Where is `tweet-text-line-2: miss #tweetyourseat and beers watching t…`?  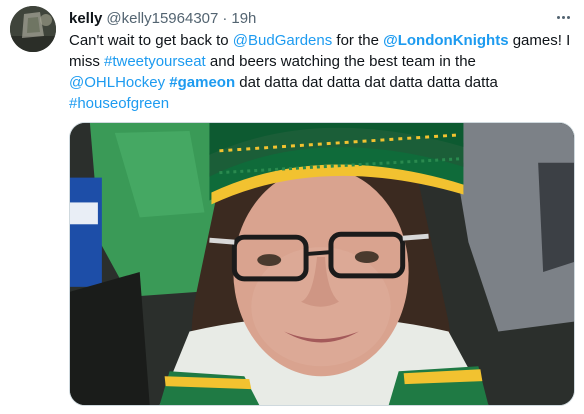
tweet-text-line-2: miss #tweetyourseat and beers watching t… is located at coordinates (321, 61).